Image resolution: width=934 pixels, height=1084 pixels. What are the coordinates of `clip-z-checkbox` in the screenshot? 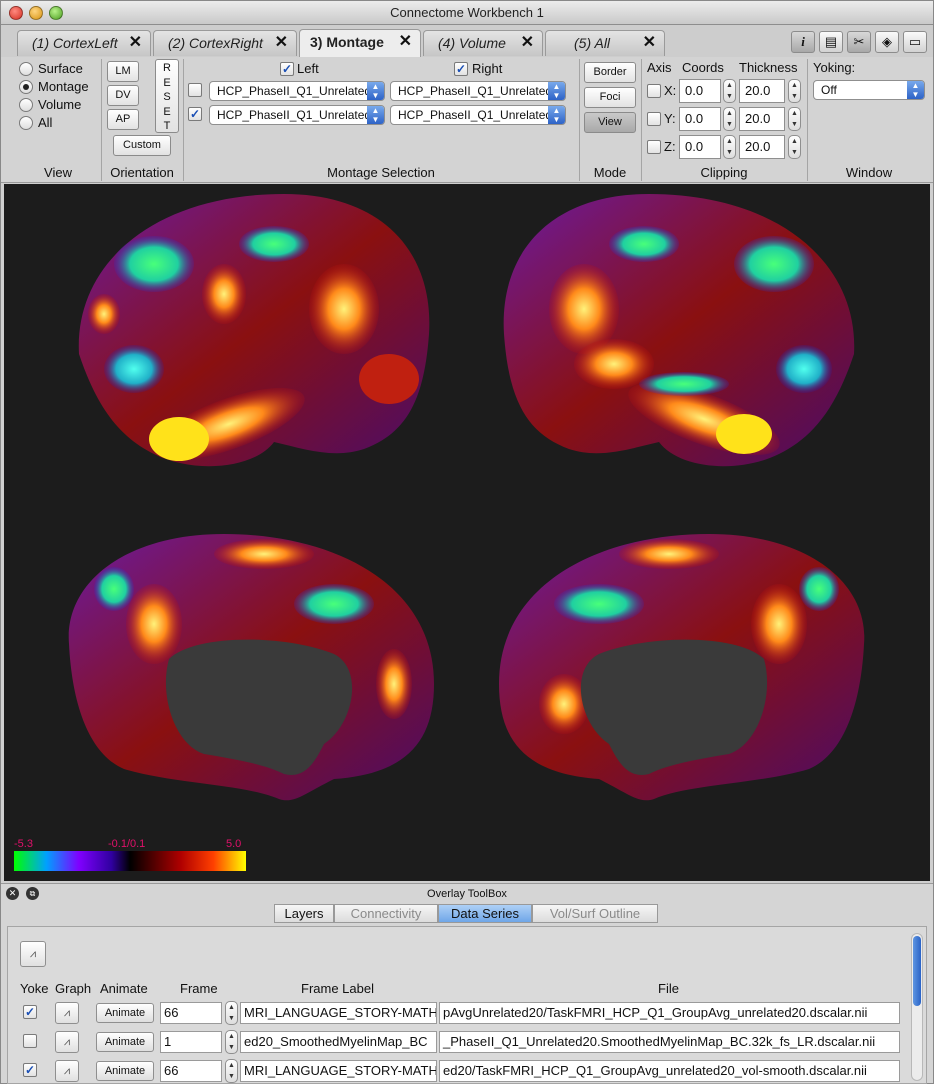 It's located at (654, 147).